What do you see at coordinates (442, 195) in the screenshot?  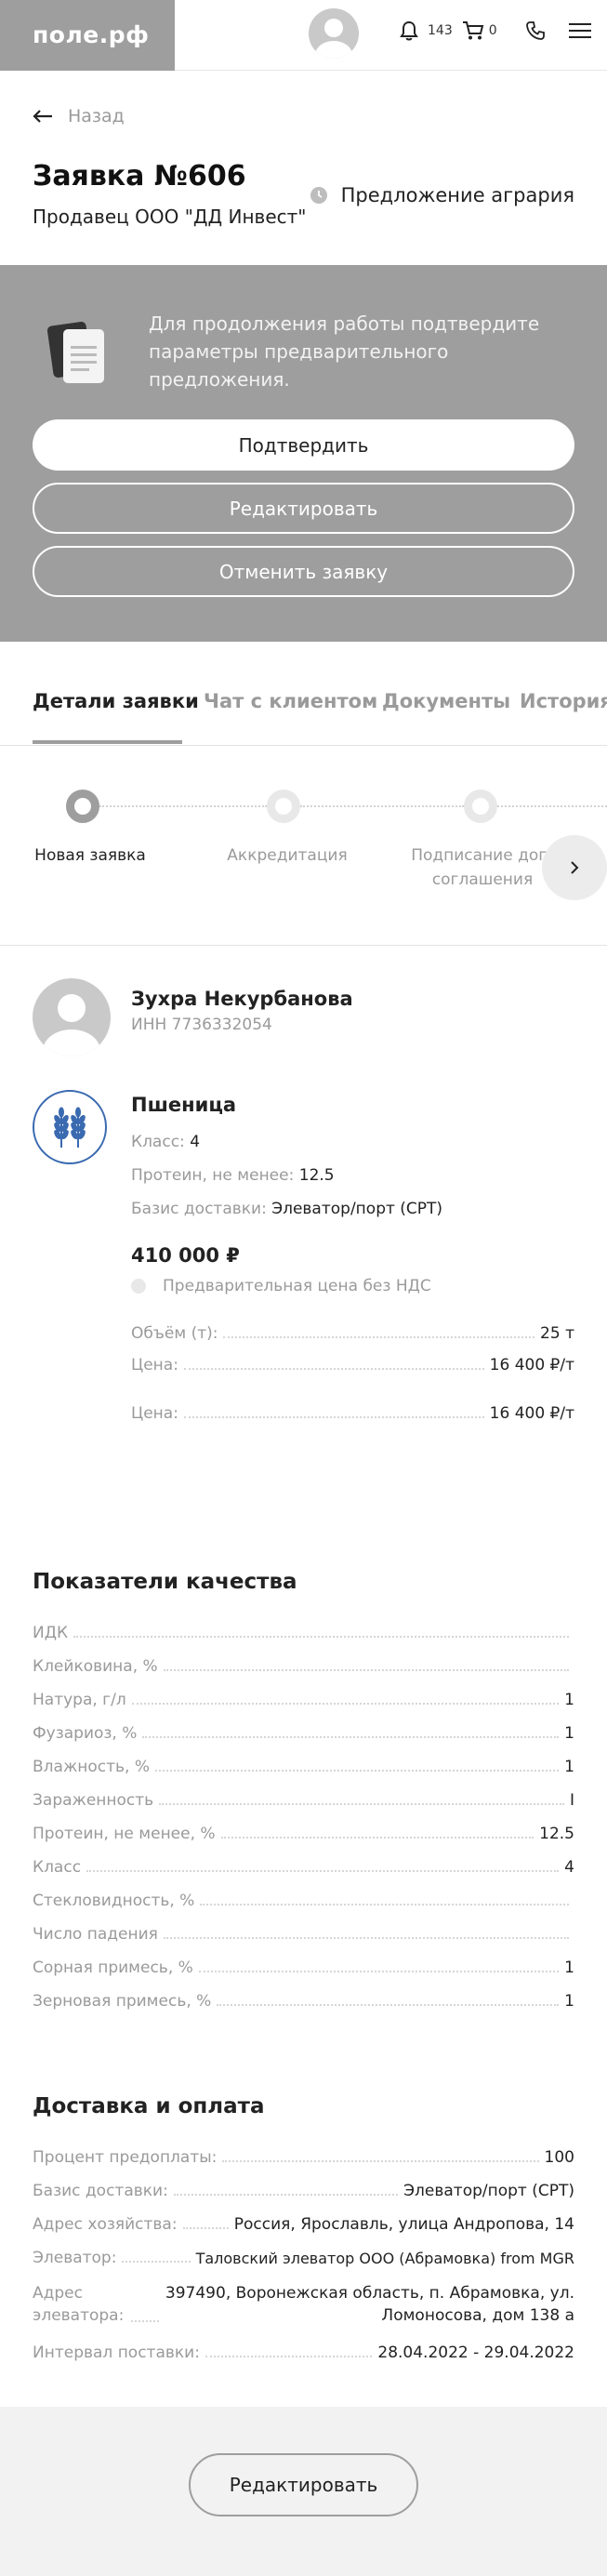 I see `proposal-status: Предложение агрария` at bounding box center [442, 195].